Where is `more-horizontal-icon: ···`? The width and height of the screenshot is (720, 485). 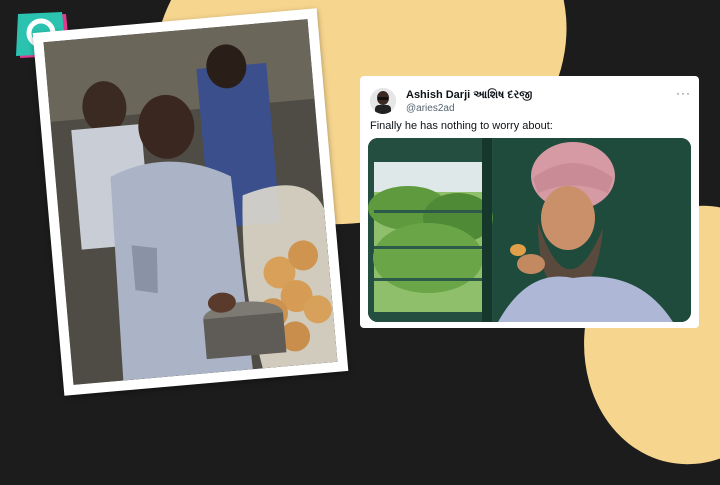
more-horizontal-icon: ··· is located at coordinates (683, 93).